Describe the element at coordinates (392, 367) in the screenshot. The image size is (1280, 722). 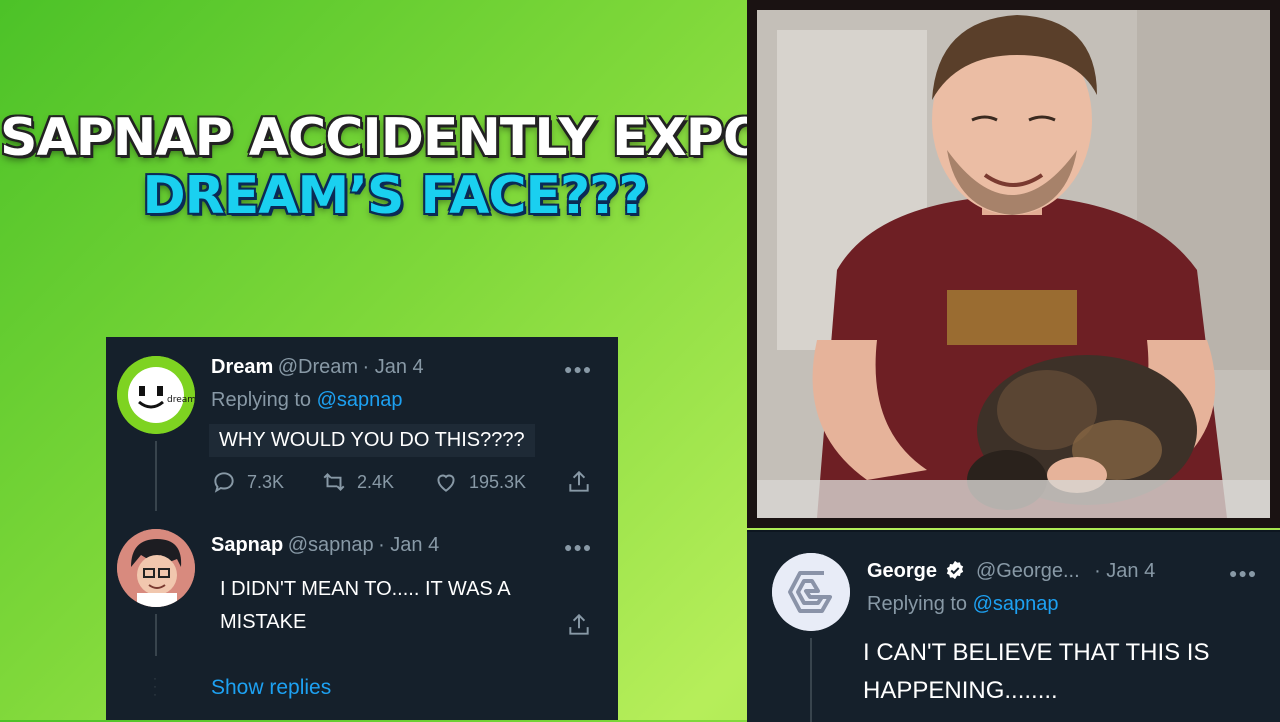
I see `dream-tweet-date: · Jan 4` at that location.